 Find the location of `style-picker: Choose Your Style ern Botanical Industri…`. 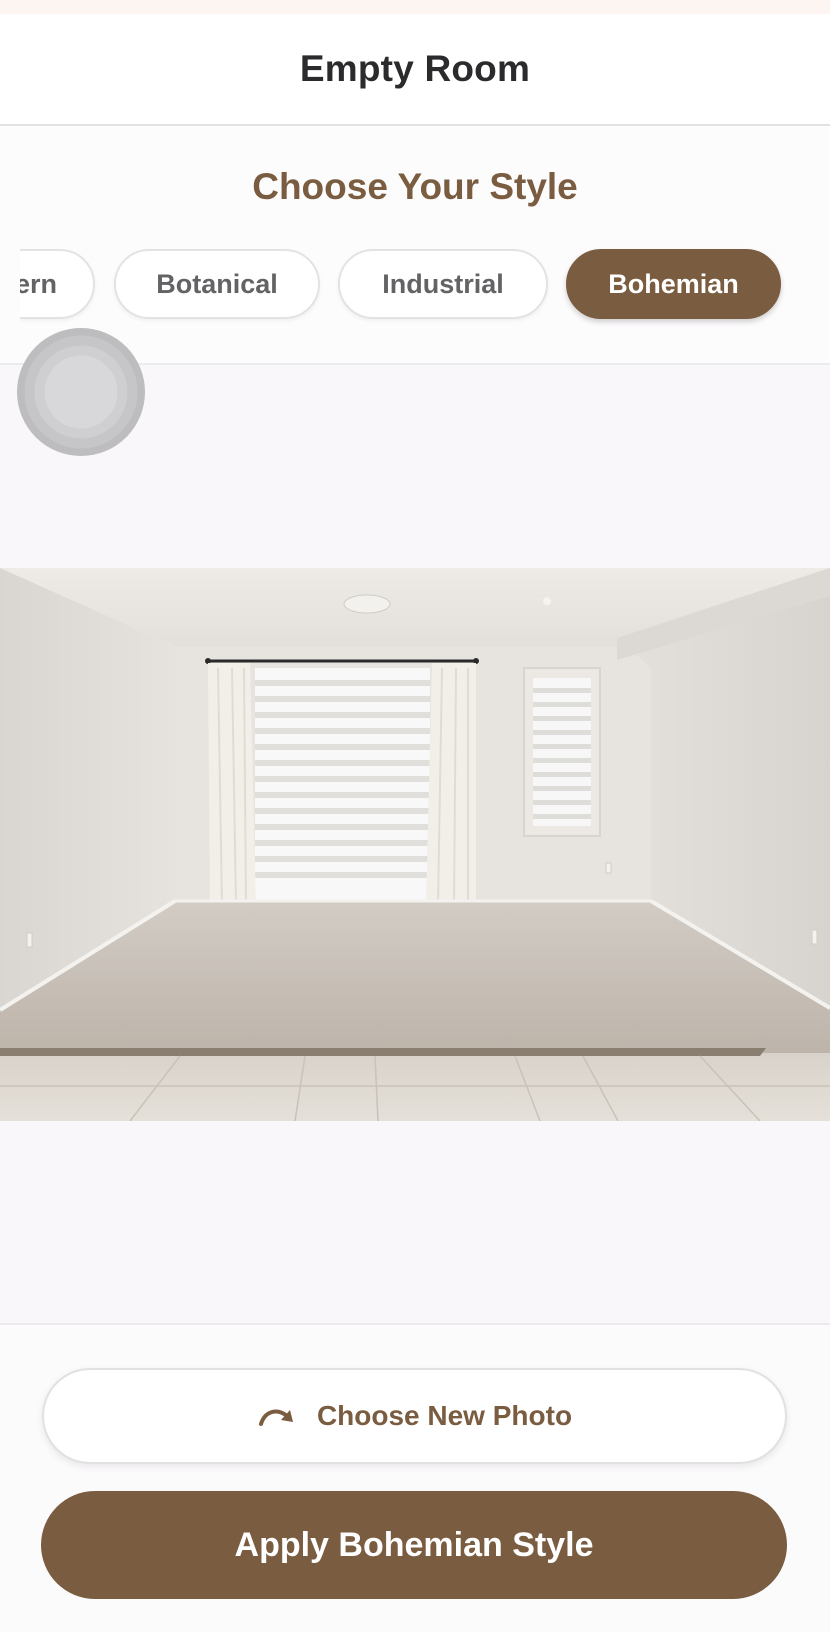

style-picker: Choose Your Style ern Botanical Industri… is located at coordinates (415, 245).